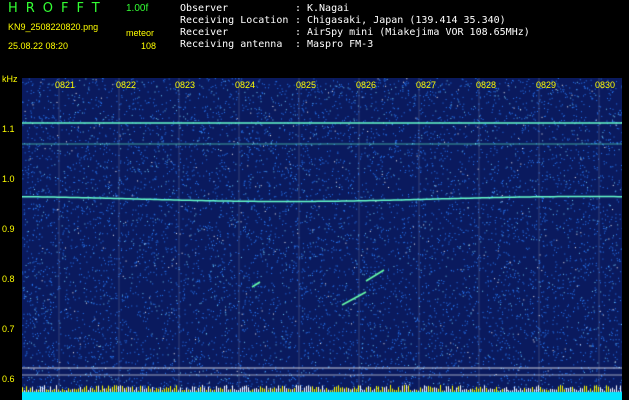 The width and height of the screenshot is (629, 400). What do you see at coordinates (245, 85) in the screenshot?
I see `time-tick-label: 0824` at bounding box center [245, 85].